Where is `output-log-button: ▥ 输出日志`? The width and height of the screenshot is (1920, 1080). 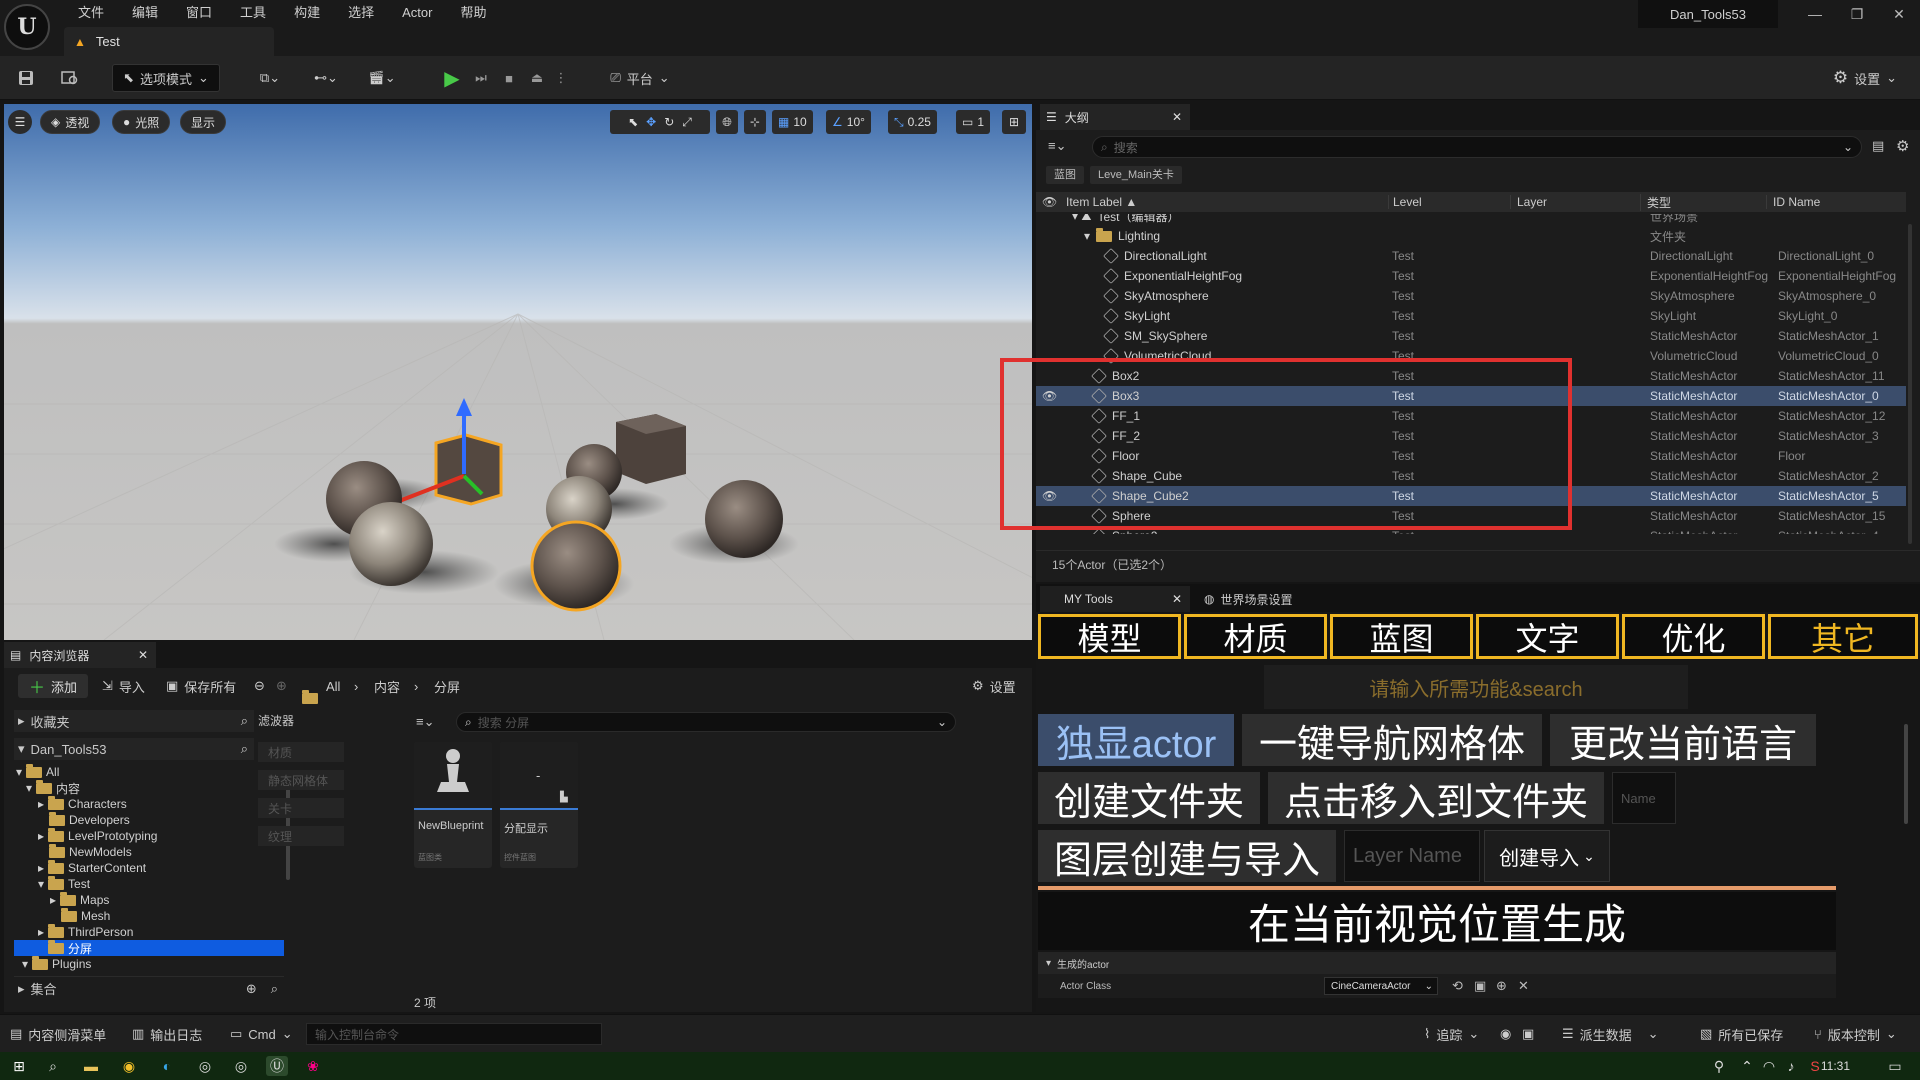
output-log-button: ▥ 输出日志 is located at coordinates (167, 1034).